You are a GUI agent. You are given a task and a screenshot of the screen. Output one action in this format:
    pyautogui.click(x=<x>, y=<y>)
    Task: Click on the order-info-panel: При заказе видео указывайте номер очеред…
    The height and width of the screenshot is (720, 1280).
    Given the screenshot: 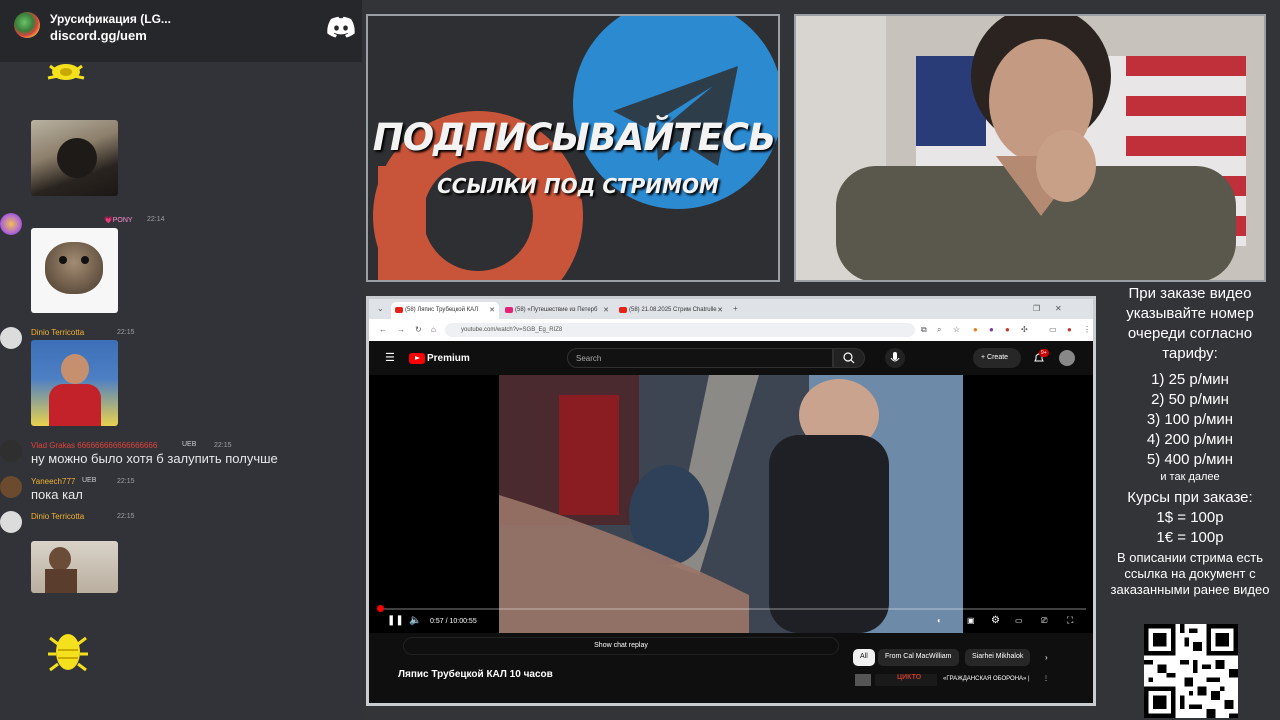 What is the action you would take?
    pyautogui.click(x=1190, y=501)
    